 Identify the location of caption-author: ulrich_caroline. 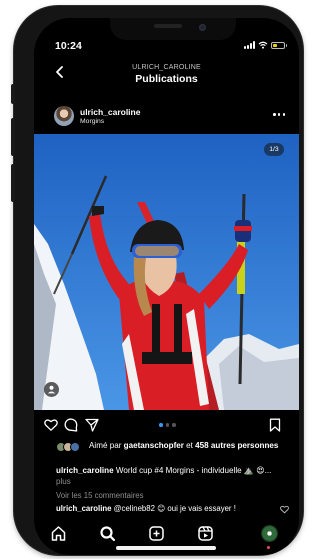
(85, 470).